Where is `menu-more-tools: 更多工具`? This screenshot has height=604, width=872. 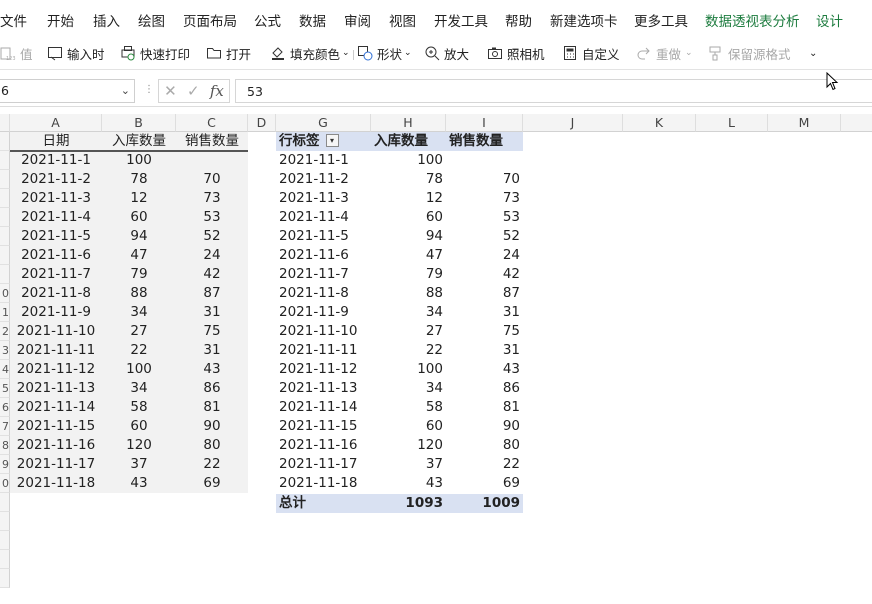
menu-more-tools: 更多工具 is located at coordinates (661, 20).